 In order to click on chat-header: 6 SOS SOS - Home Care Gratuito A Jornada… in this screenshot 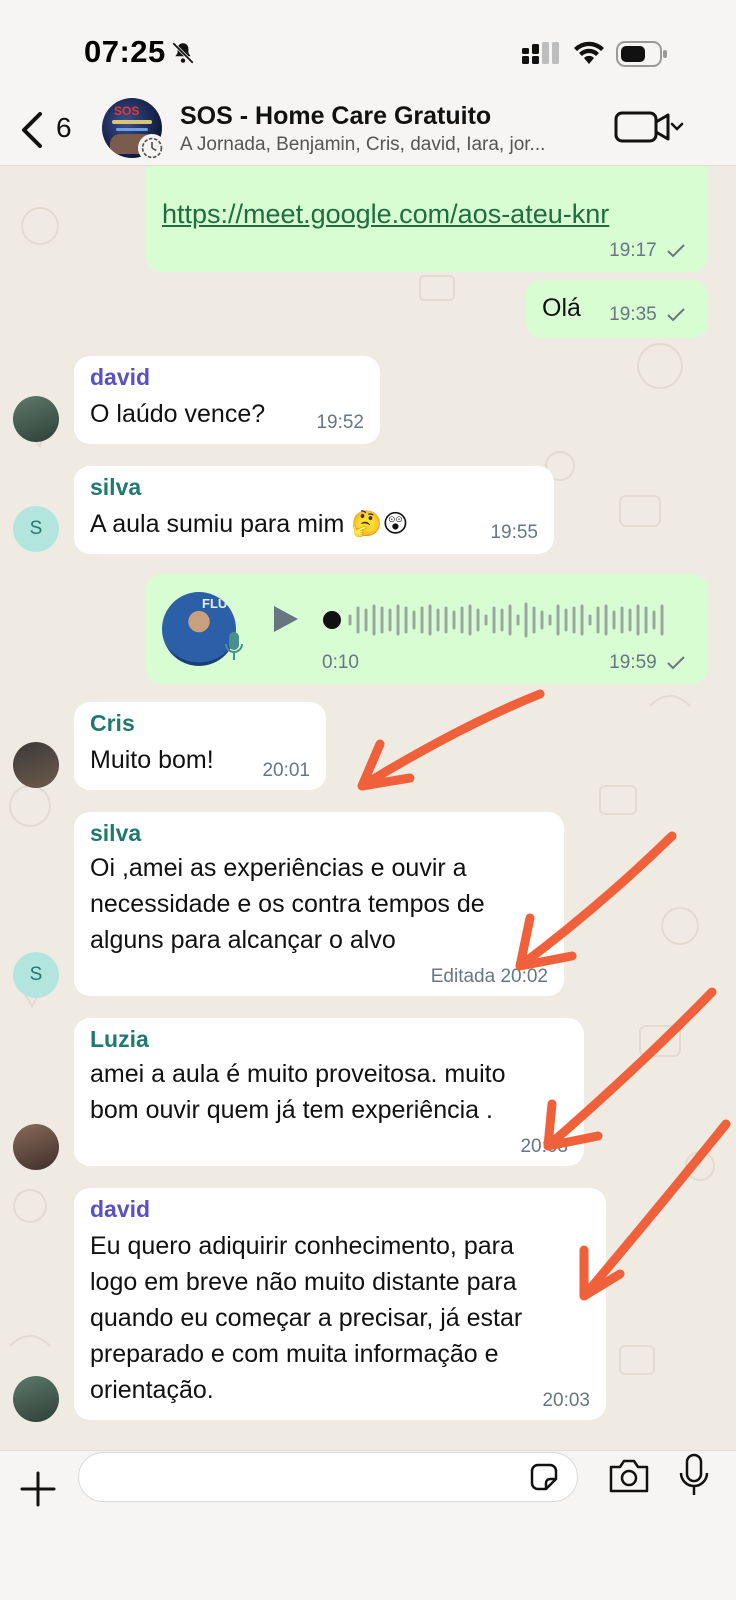, I will do `click(368, 132)`.